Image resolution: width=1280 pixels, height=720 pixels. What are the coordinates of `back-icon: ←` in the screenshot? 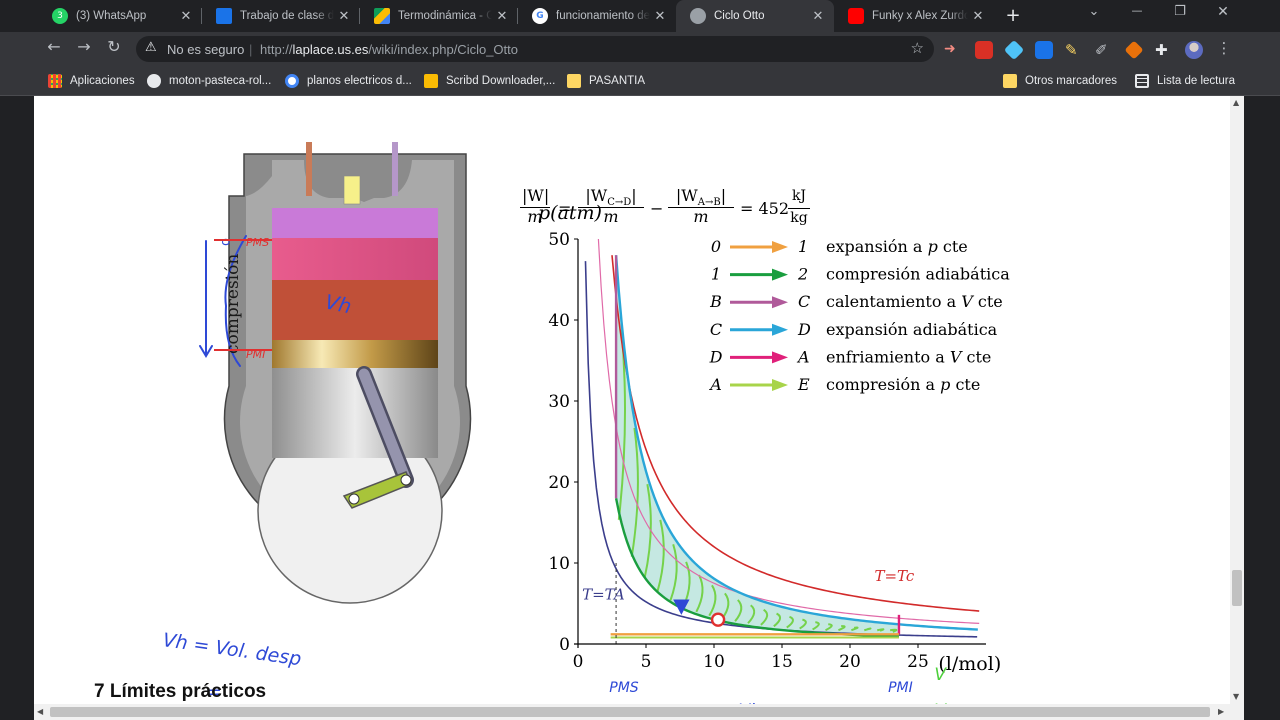 It's located at (54, 46).